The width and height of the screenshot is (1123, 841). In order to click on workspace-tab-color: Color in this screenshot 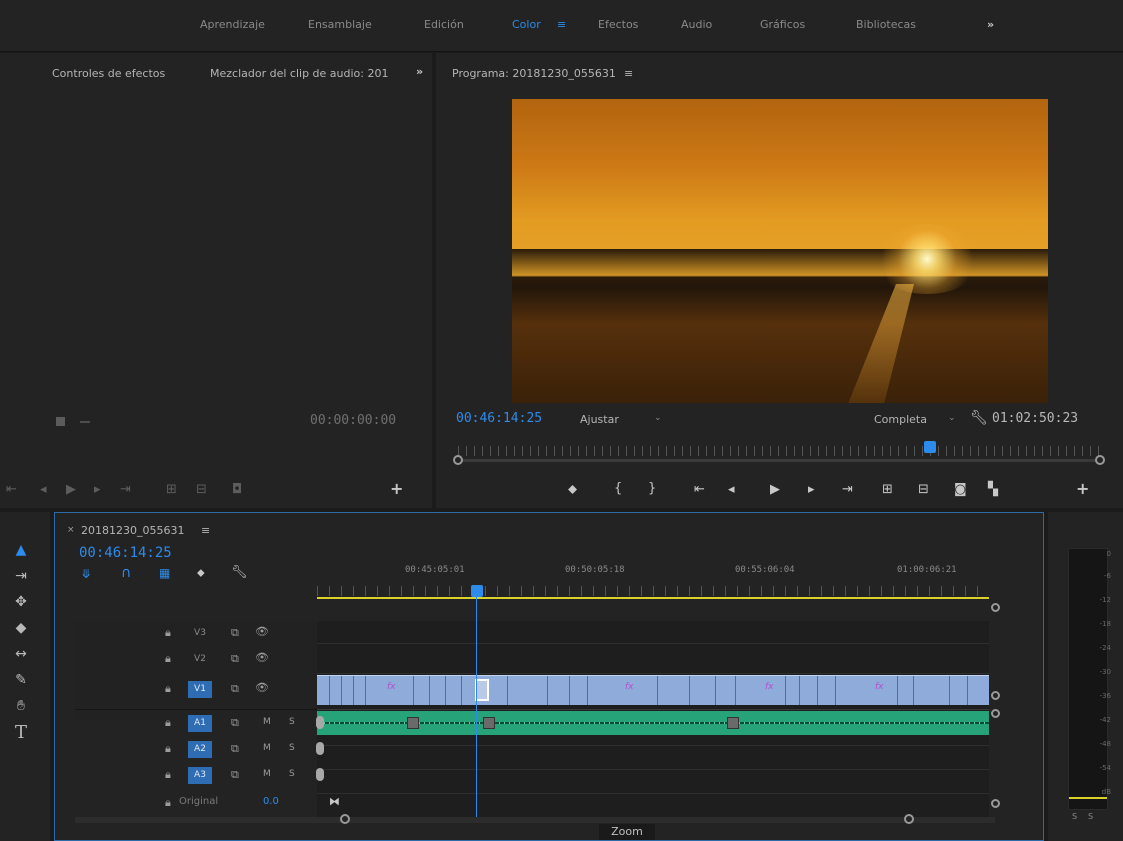, I will do `click(526, 24)`.